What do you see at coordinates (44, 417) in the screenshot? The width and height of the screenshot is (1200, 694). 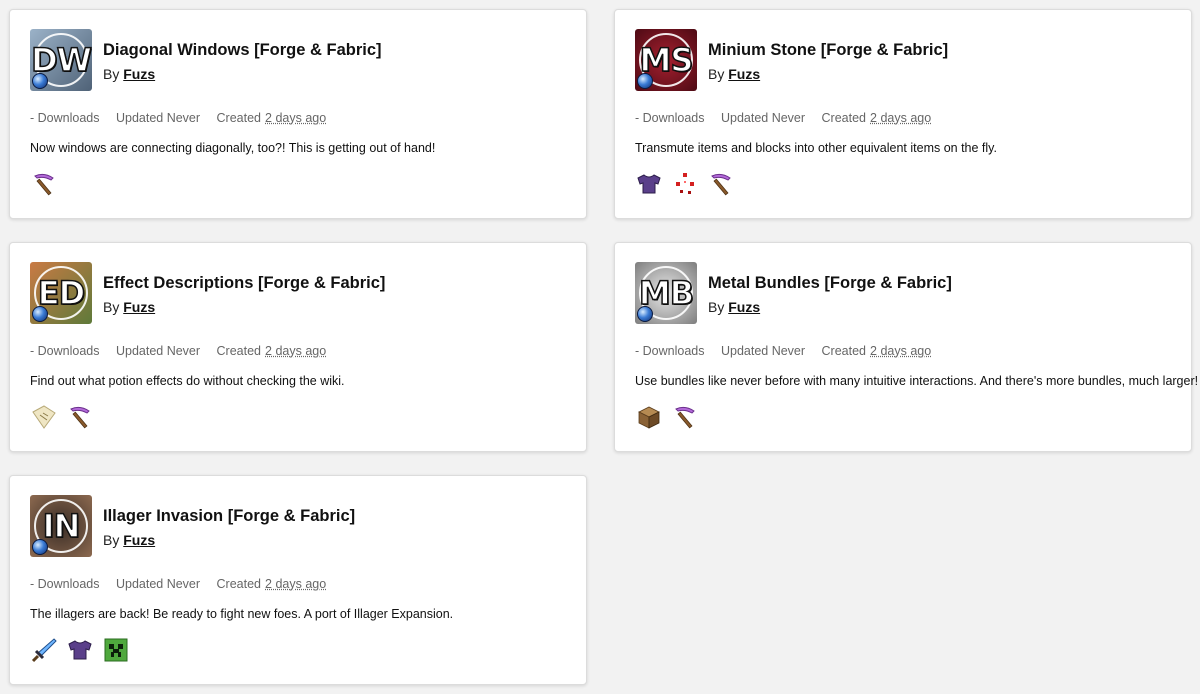 I see `map-icon` at bounding box center [44, 417].